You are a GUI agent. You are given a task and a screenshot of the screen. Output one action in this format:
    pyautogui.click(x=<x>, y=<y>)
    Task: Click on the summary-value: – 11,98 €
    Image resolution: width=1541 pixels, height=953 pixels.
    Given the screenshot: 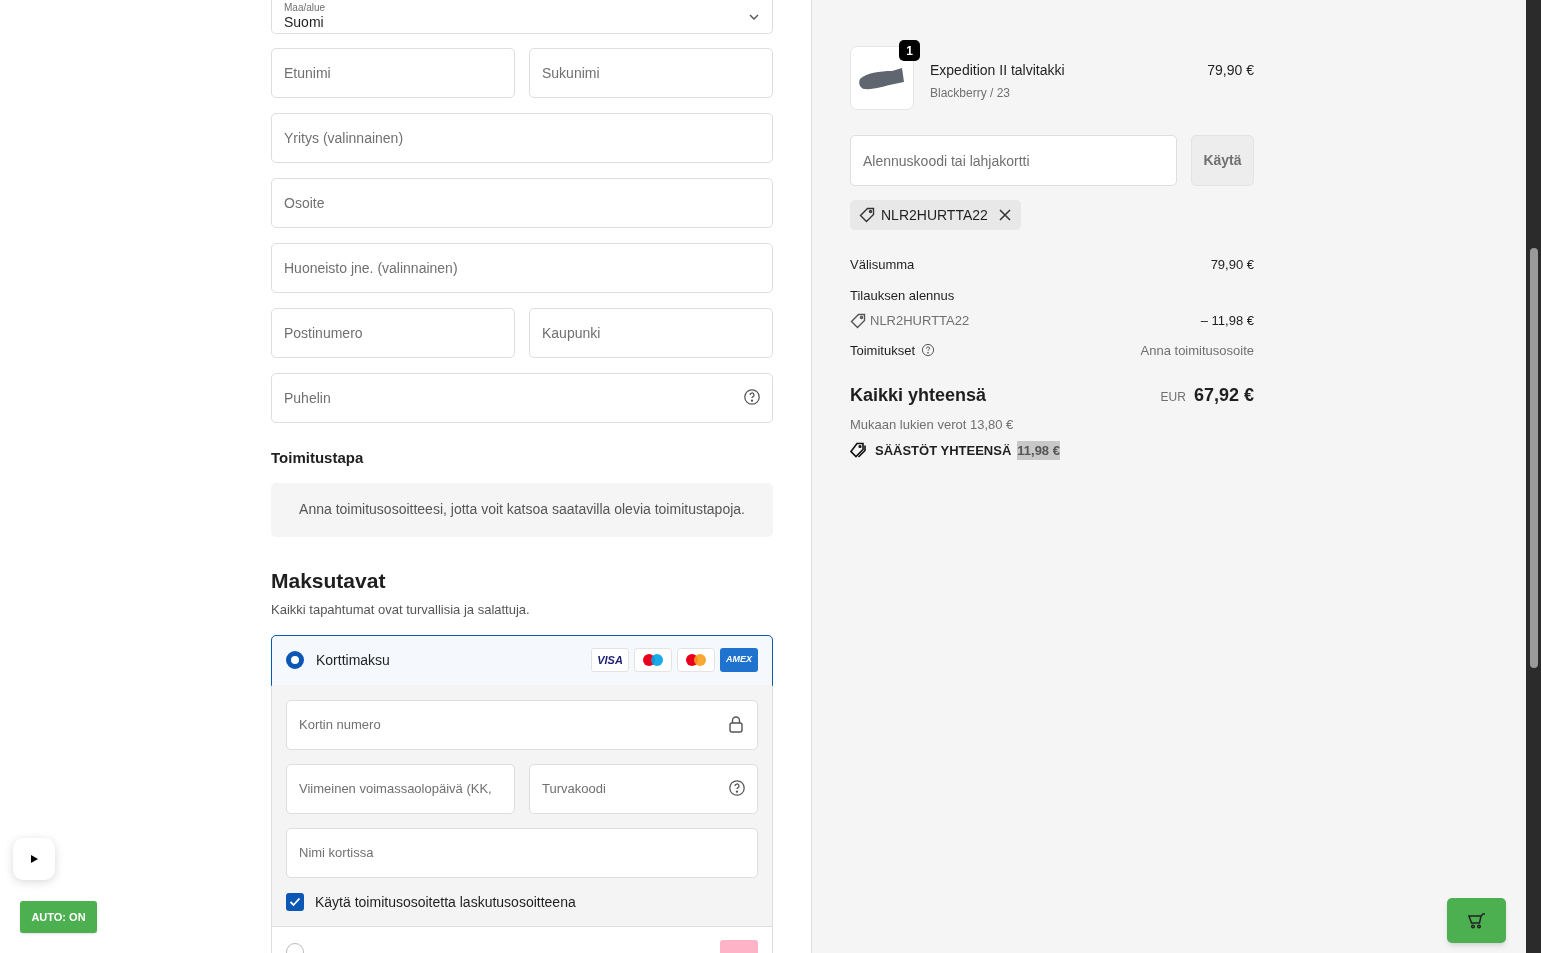 What is the action you would take?
    pyautogui.click(x=1227, y=321)
    